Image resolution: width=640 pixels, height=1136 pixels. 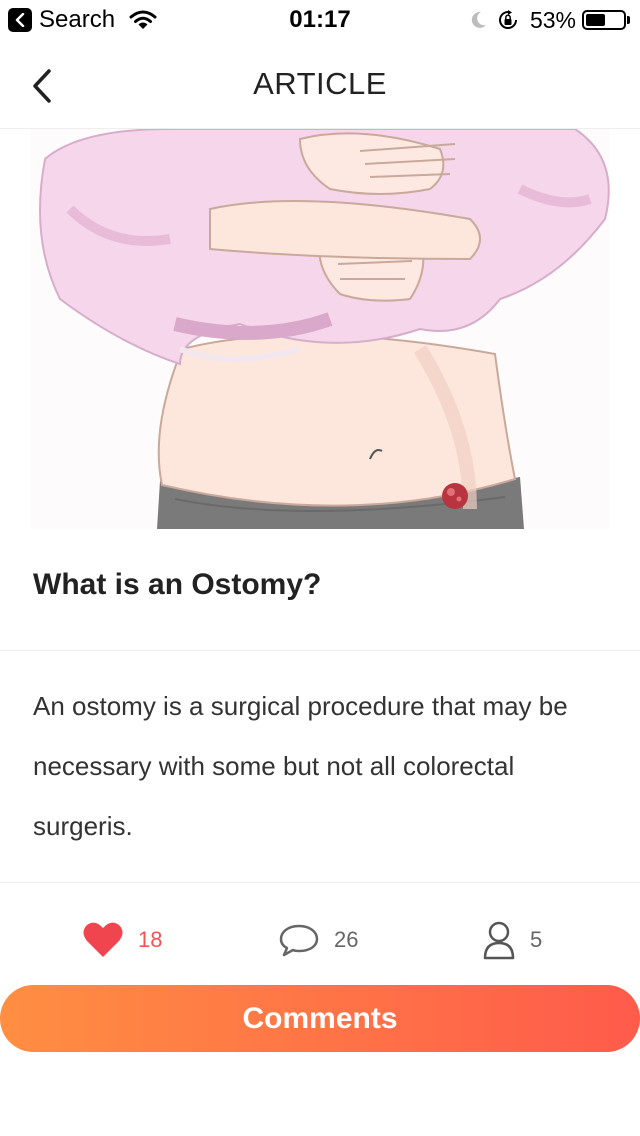 What do you see at coordinates (320, 1018) in the screenshot?
I see `comments-button: Comments` at bounding box center [320, 1018].